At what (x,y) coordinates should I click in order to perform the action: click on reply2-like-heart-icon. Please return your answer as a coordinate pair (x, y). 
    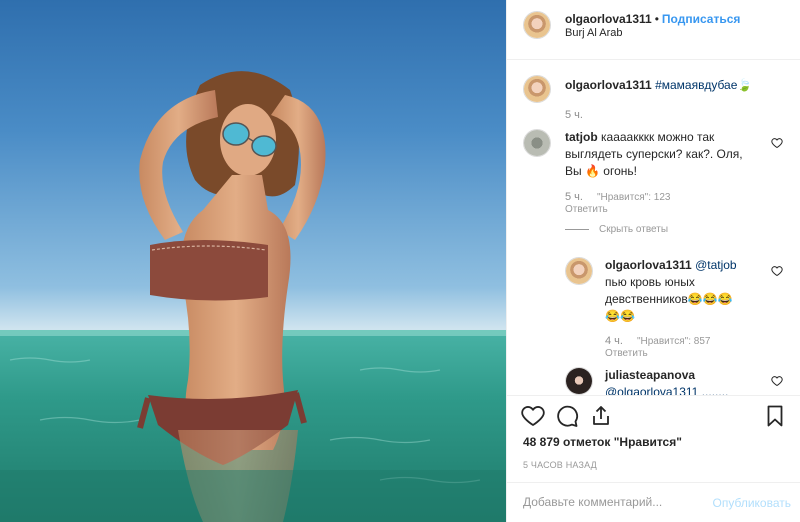
    Looking at the image, I should click on (777, 381).